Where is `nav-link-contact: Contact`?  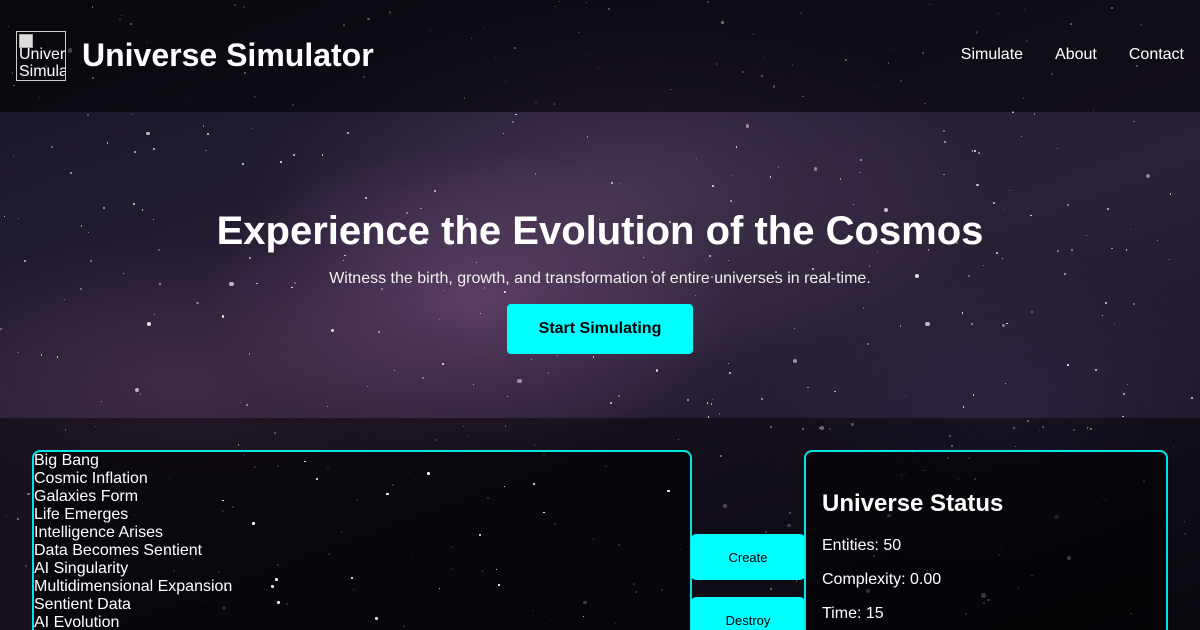 nav-link-contact: Contact is located at coordinates (1156, 55).